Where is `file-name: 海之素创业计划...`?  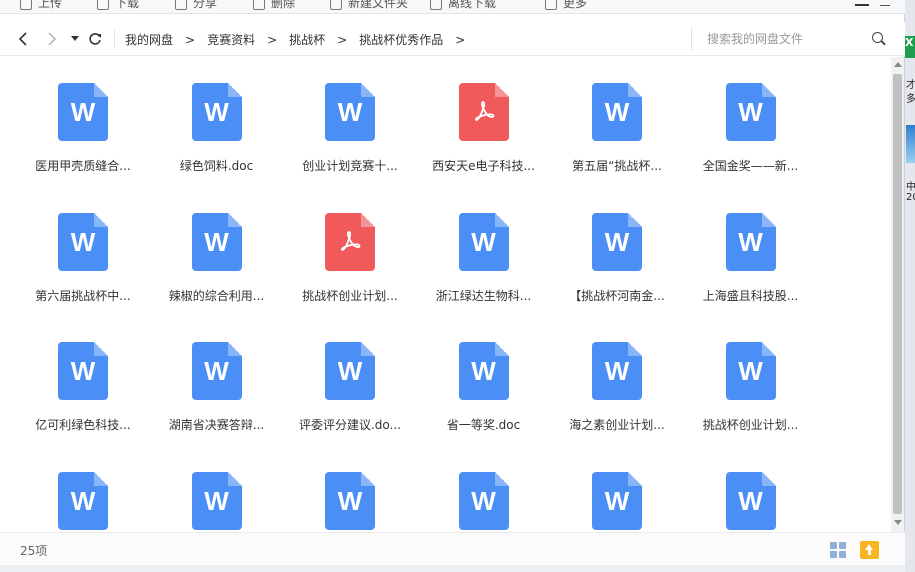 file-name: 海之素创业计划... is located at coordinates (617, 425).